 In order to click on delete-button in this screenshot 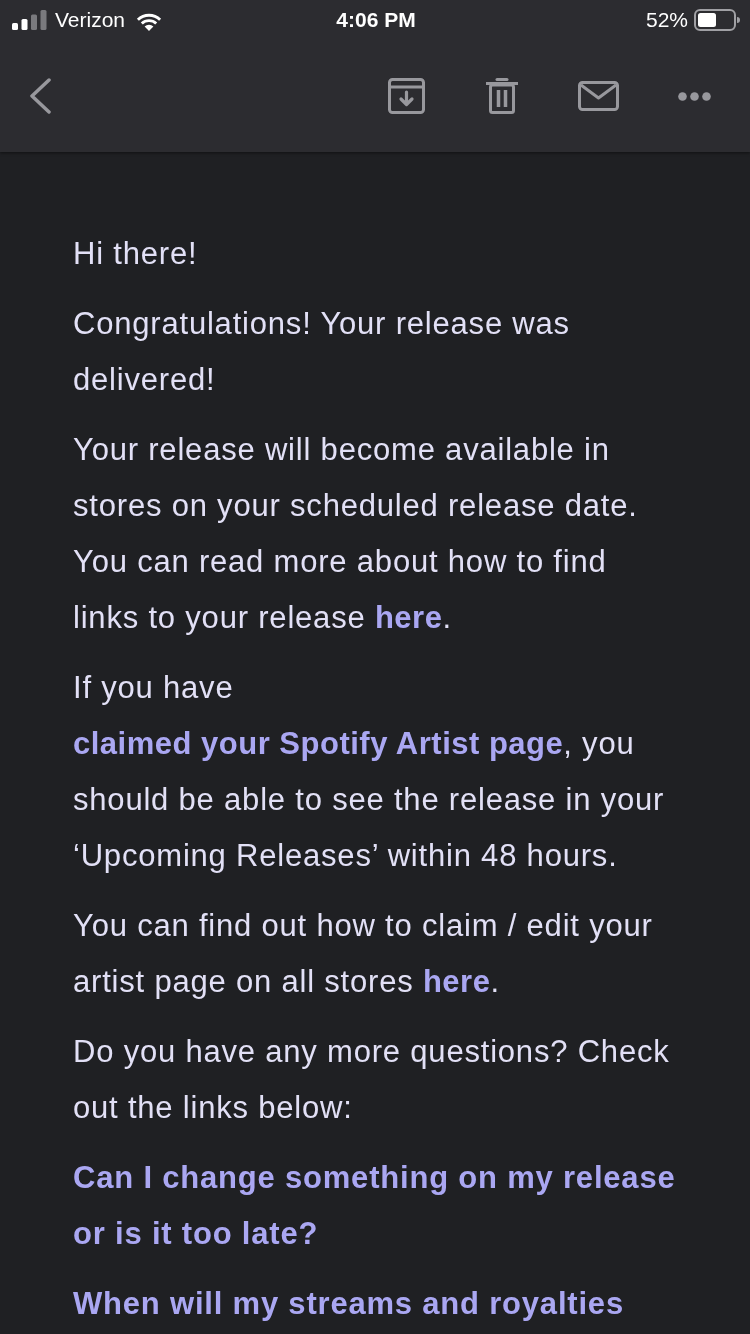, I will do `click(502, 96)`.